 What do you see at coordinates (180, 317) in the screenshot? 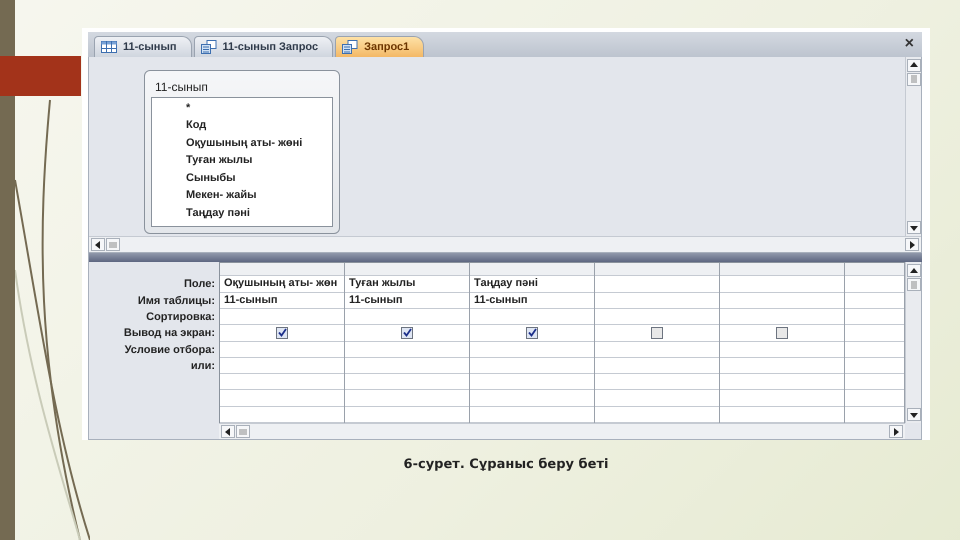
I see `row-label: Сортировка:` at bounding box center [180, 317].